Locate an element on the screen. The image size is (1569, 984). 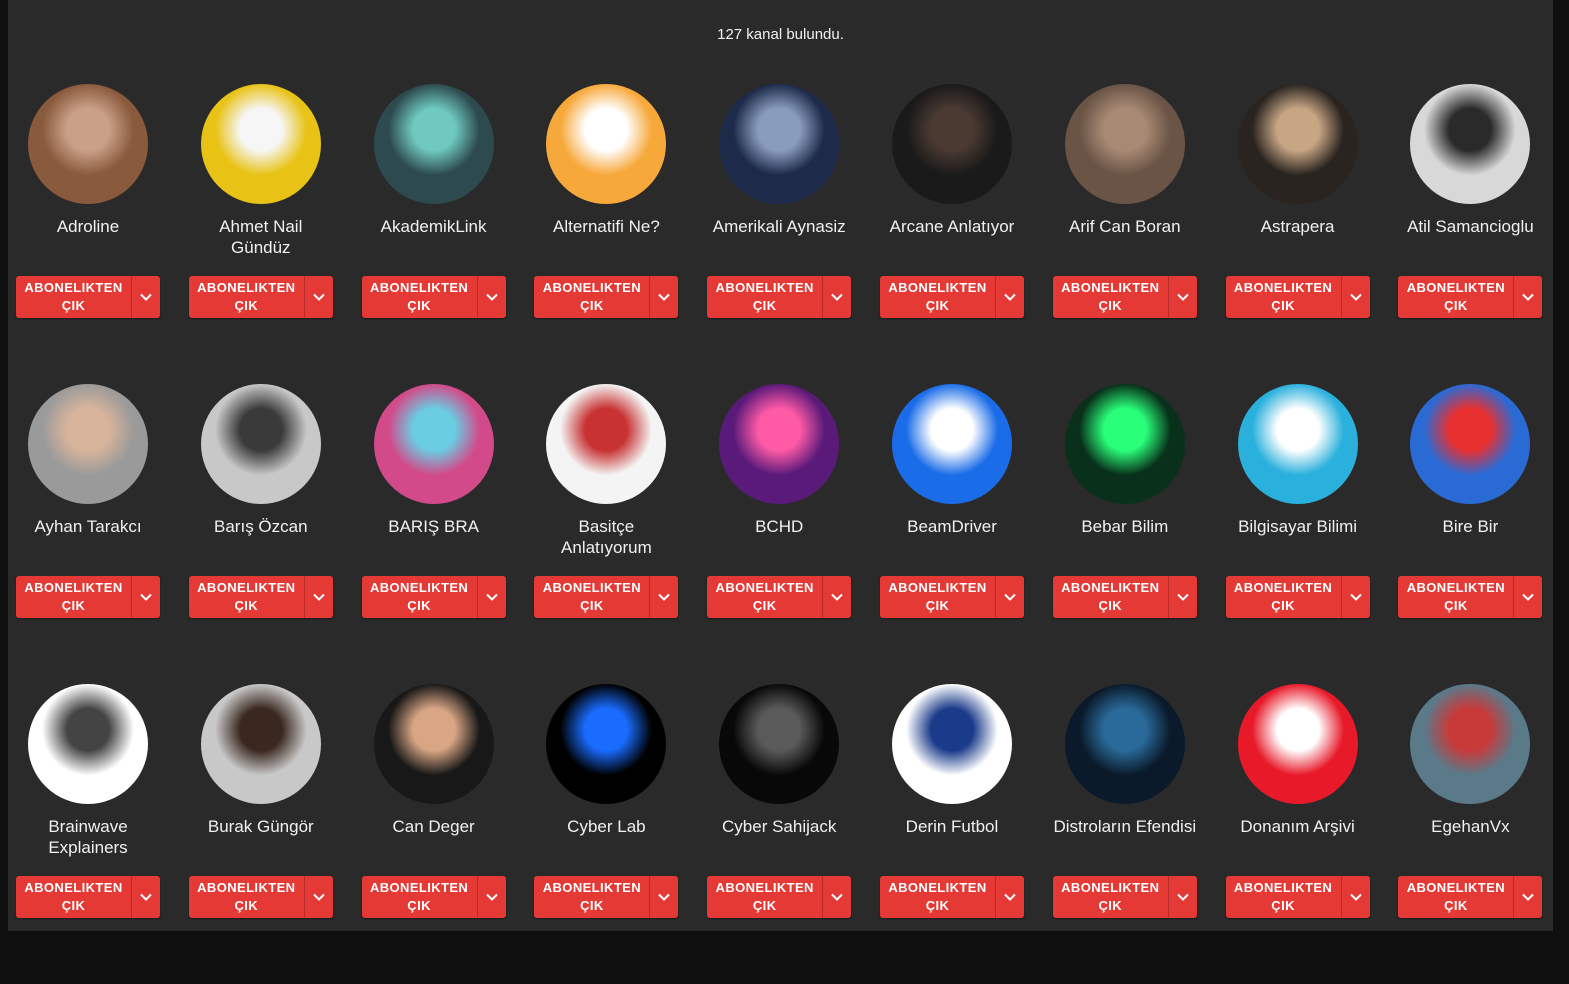
channel-name: Bilgisayar Bilimi is located at coordinates (1298, 526).